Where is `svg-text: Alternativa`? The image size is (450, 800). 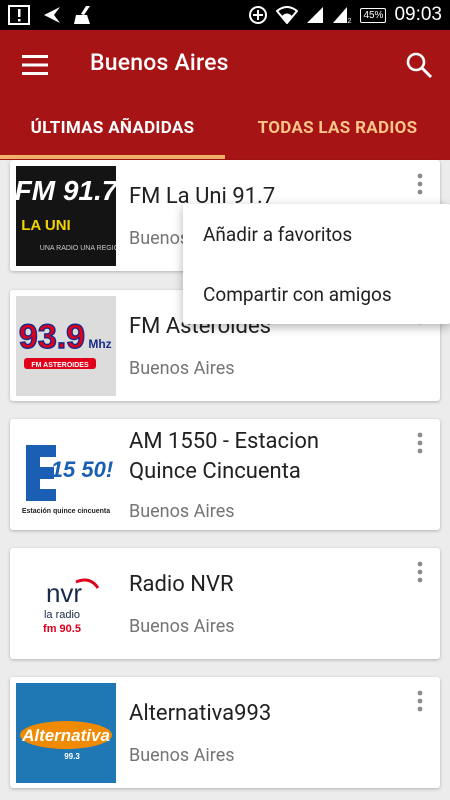 svg-text: Alternativa is located at coordinates (65, 735).